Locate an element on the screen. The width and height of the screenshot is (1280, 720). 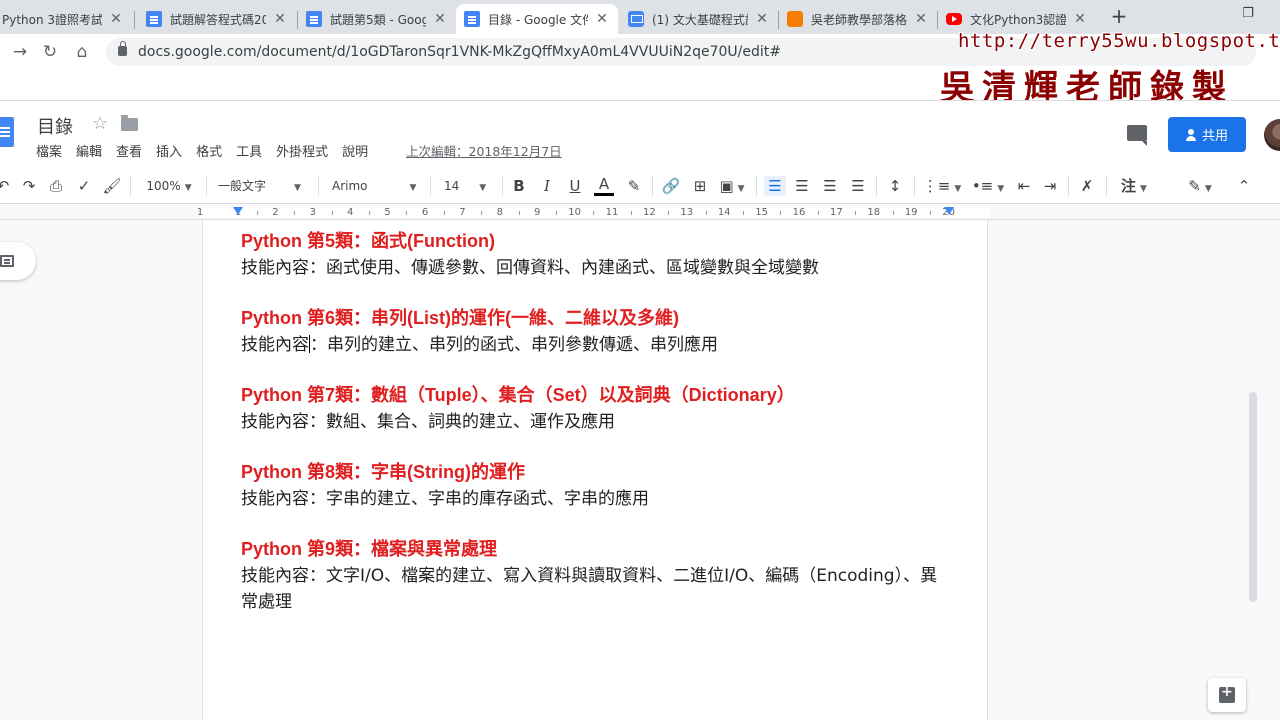
undo-icon: ↶ is located at coordinates (5, 186).